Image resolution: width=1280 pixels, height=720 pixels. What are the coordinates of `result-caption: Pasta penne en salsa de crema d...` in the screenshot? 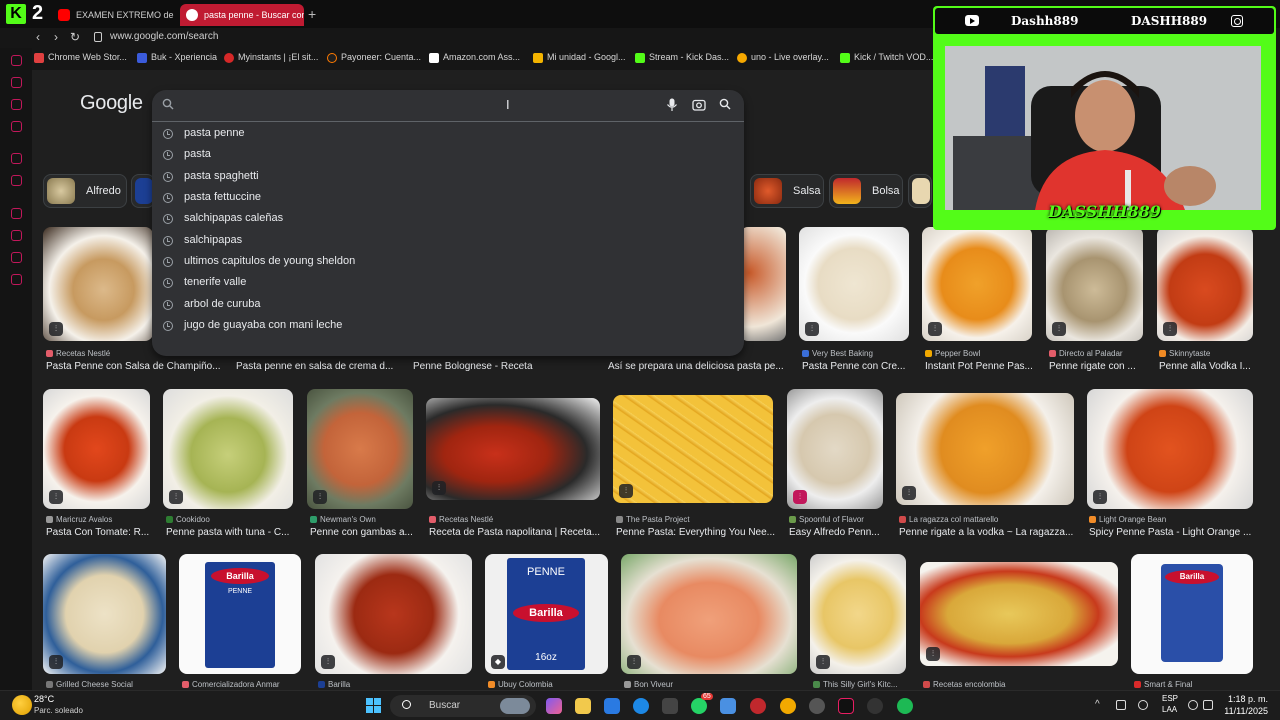 It's located at (316, 366).